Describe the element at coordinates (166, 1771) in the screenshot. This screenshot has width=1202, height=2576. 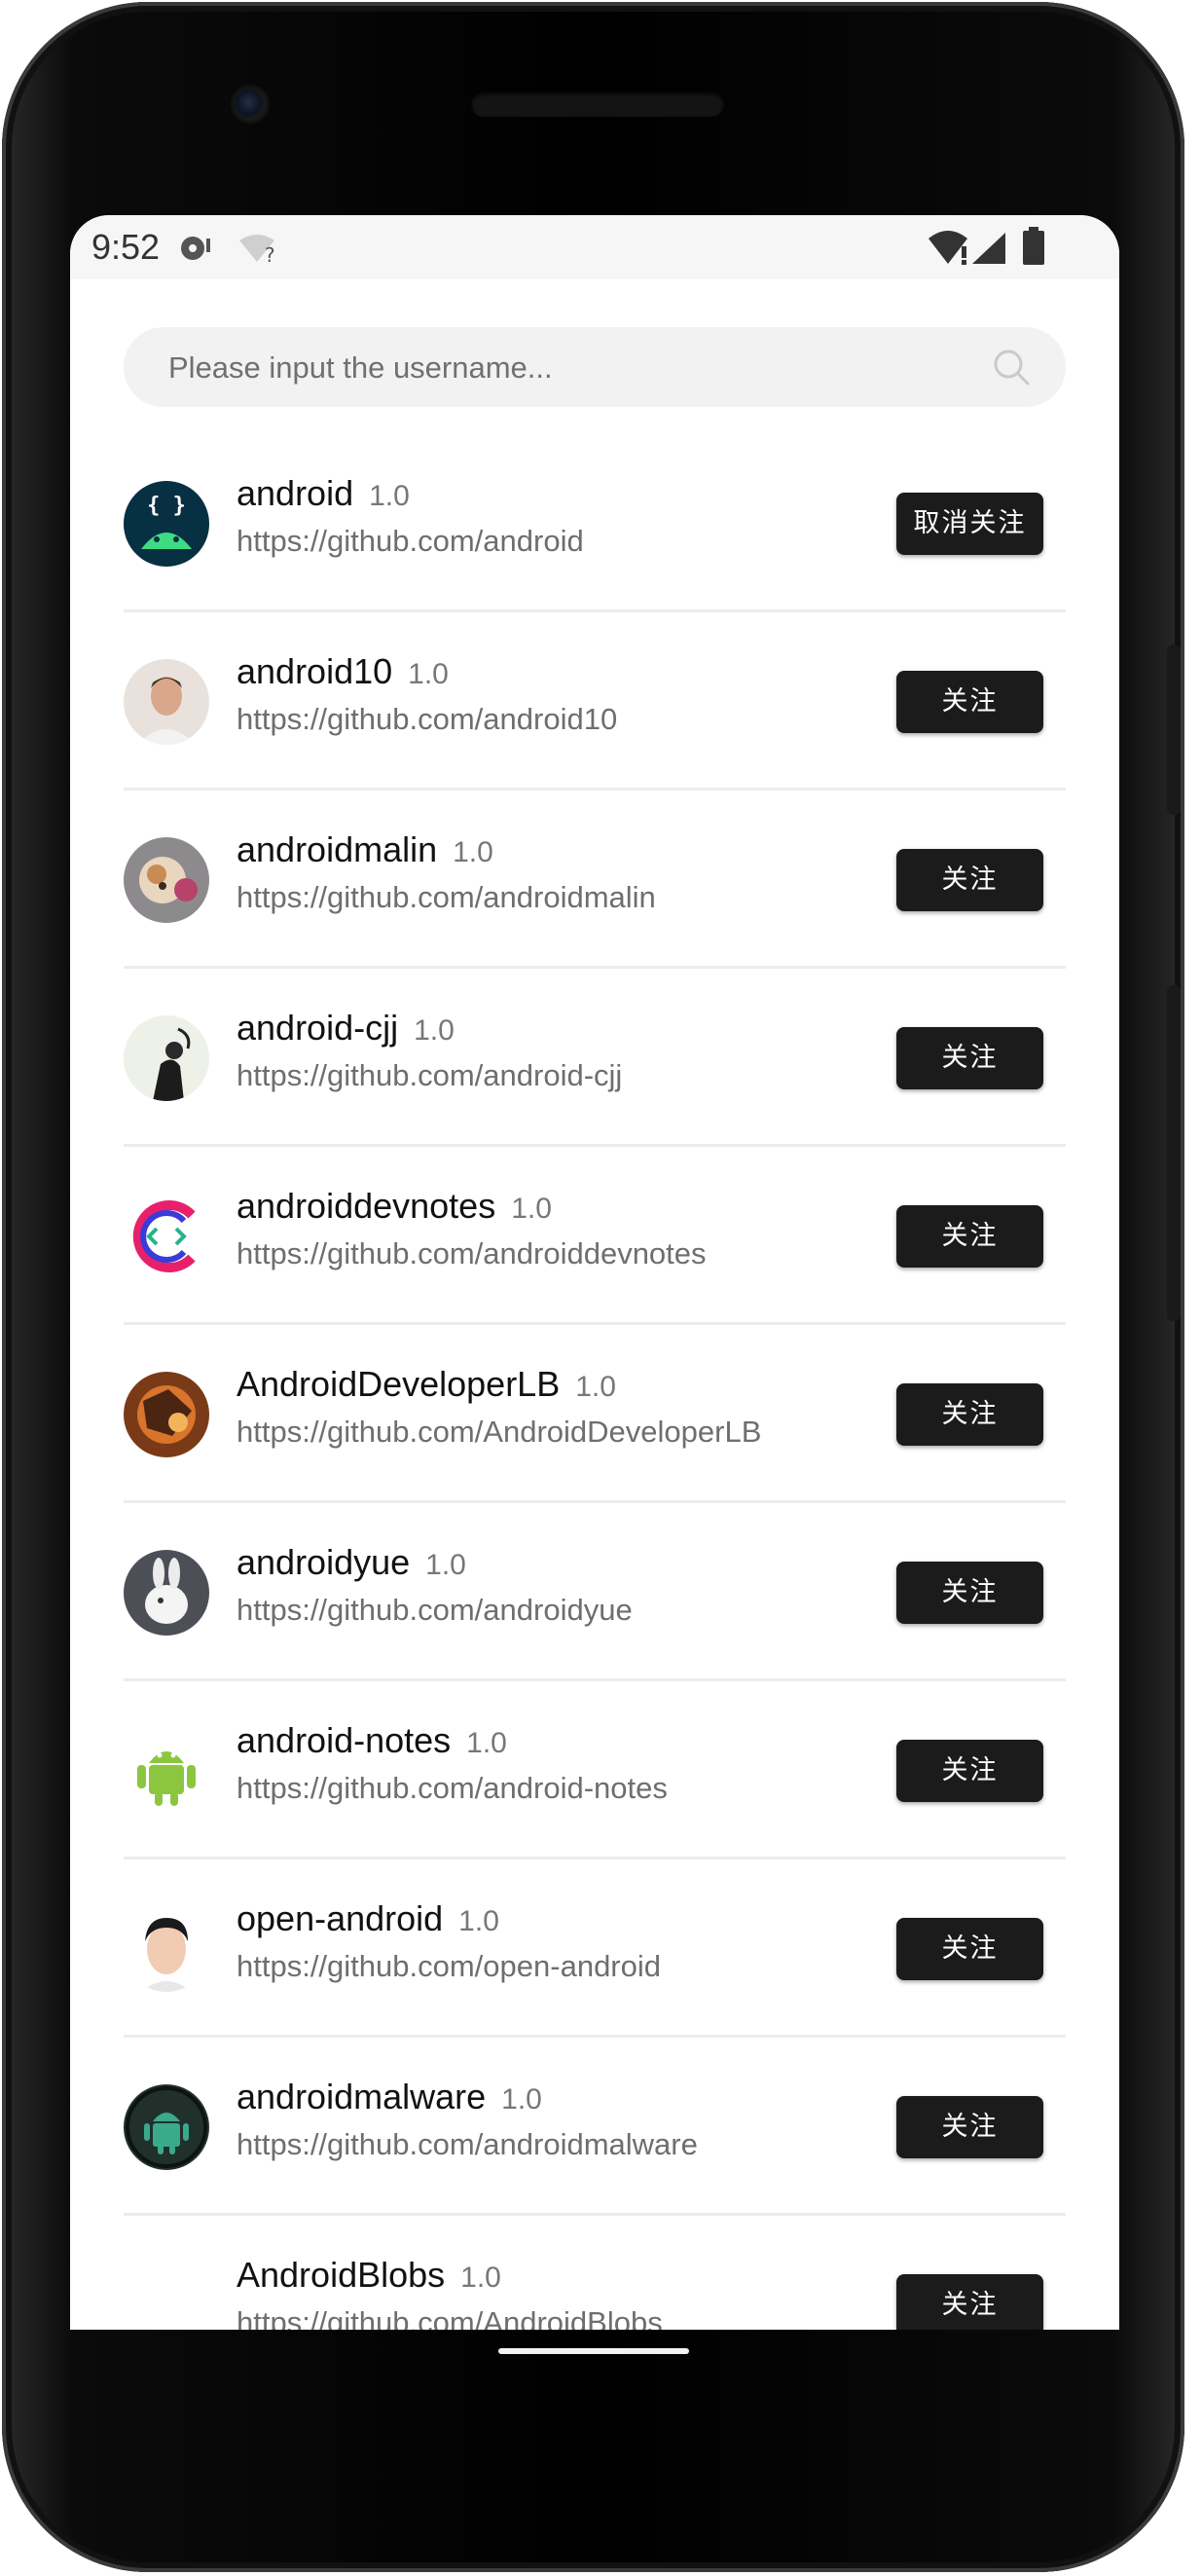
I see `android-robot-avatar` at that location.